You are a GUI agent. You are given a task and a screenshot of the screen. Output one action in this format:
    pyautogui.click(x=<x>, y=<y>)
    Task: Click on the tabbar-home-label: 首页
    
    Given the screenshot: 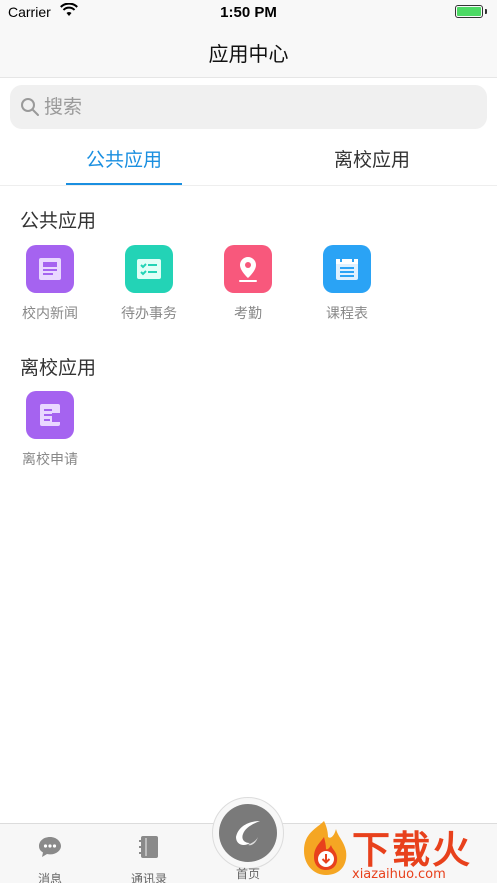 What is the action you would take?
    pyautogui.click(x=247, y=874)
    